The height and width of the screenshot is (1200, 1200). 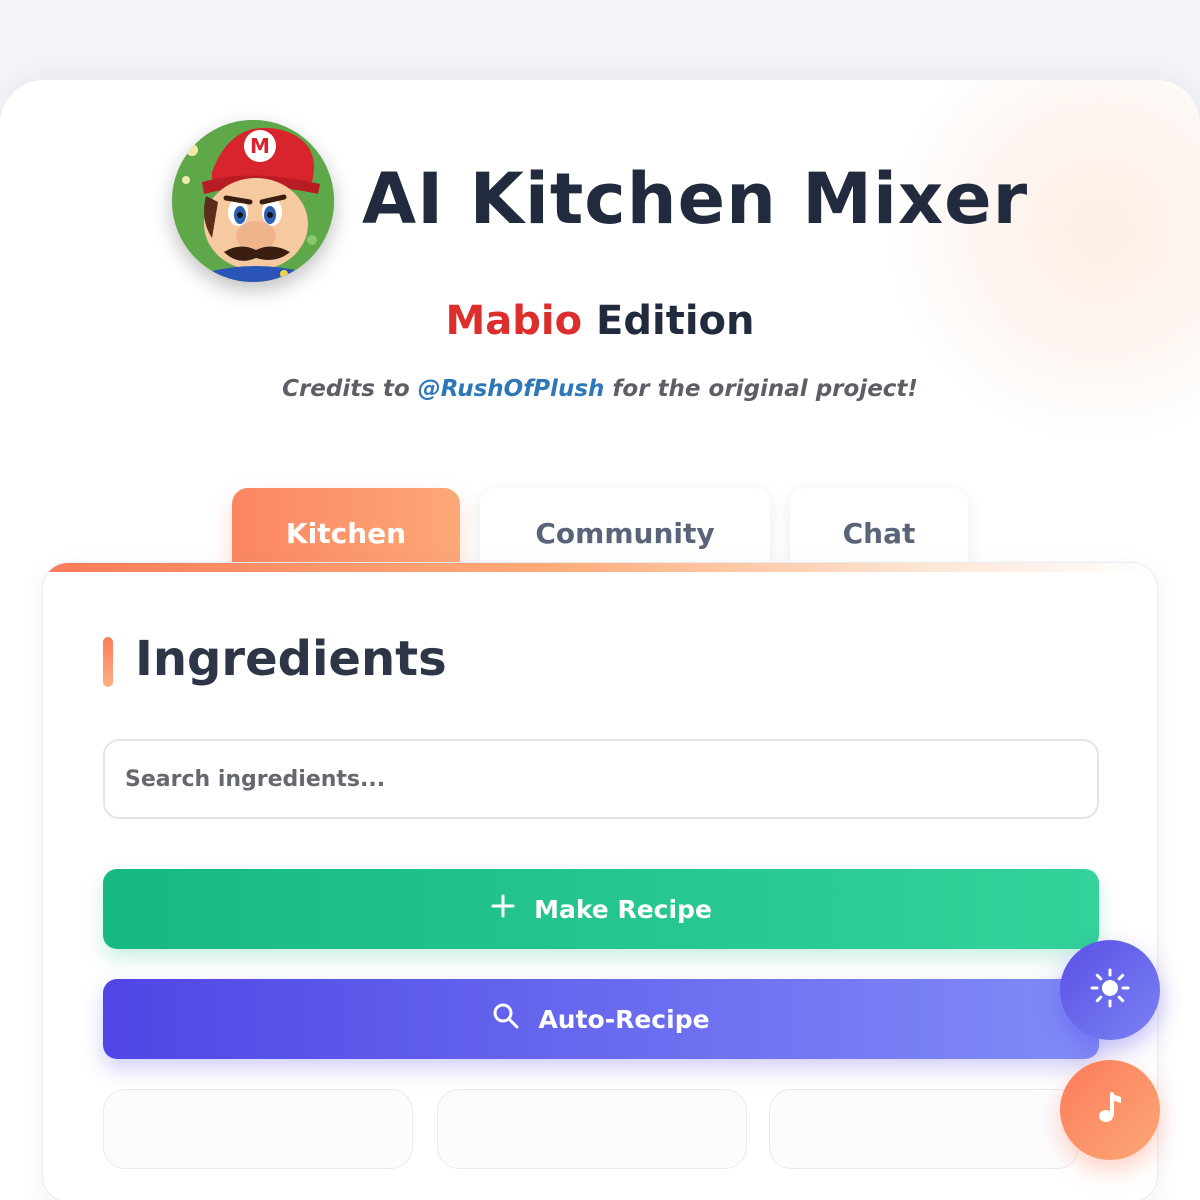 I want to click on plus-icon, so click(x=503, y=909).